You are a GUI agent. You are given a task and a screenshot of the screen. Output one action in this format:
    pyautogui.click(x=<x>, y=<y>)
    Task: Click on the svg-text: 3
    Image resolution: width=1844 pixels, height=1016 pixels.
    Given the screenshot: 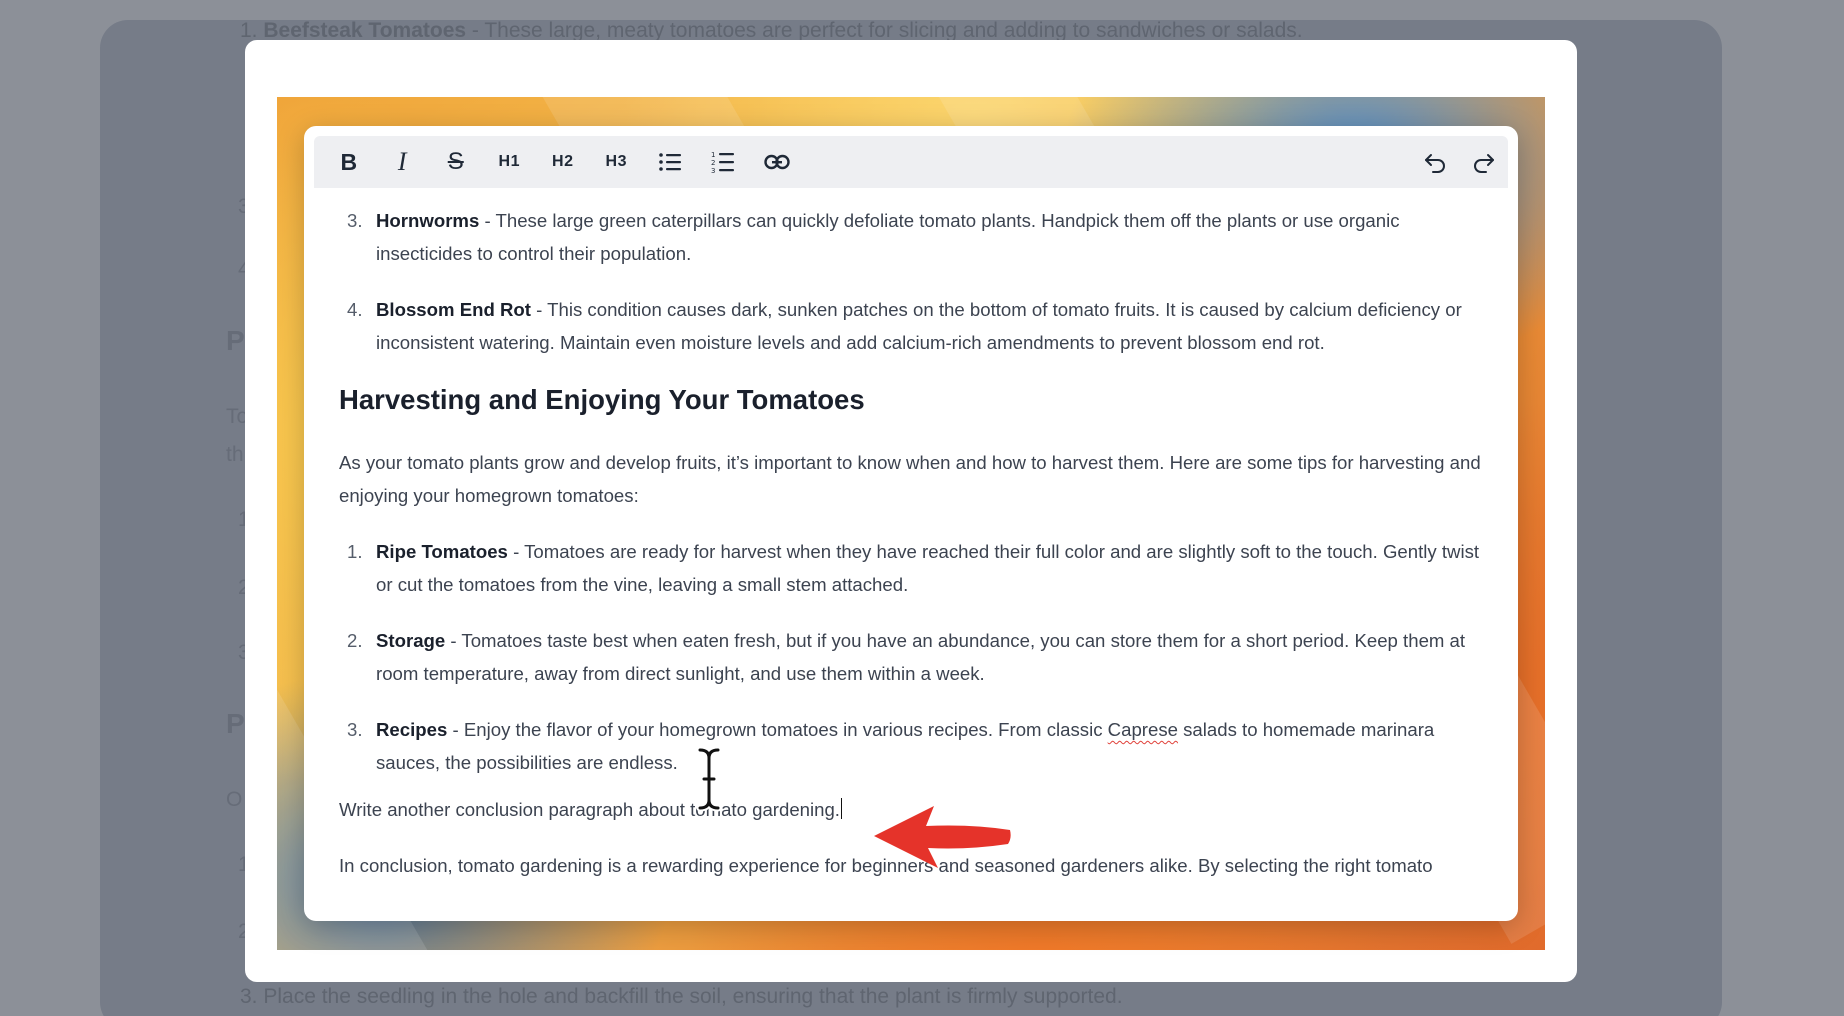 What is the action you would take?
    pyautogui.click(x=713, y=170)
    